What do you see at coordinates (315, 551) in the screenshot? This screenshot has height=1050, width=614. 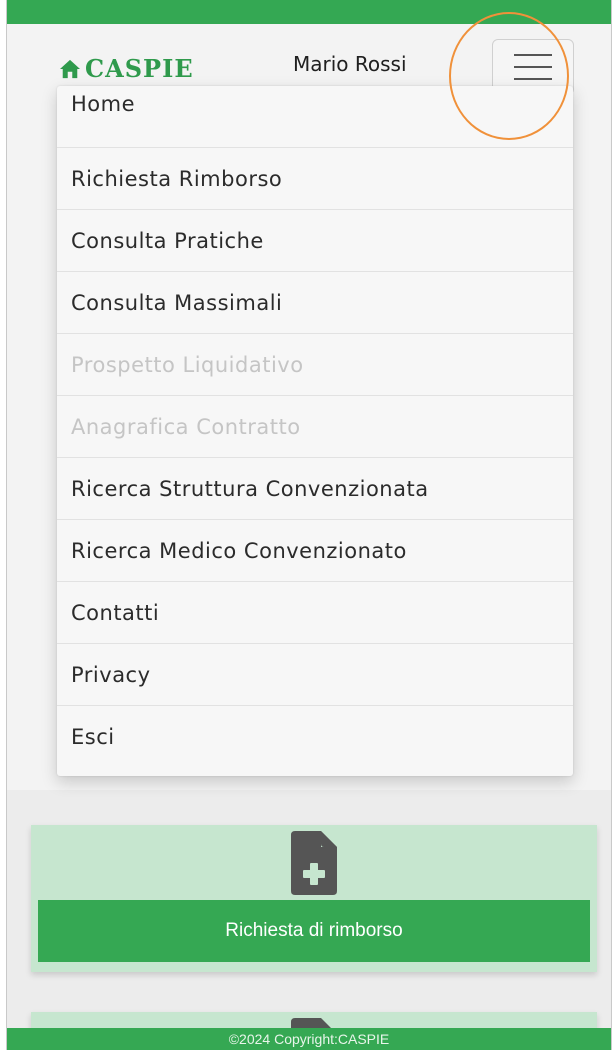 I see `menu-item-ricerca-medico-convenzionato: Ricerca Medico Convenzionato` at bounding box center [315, 551].